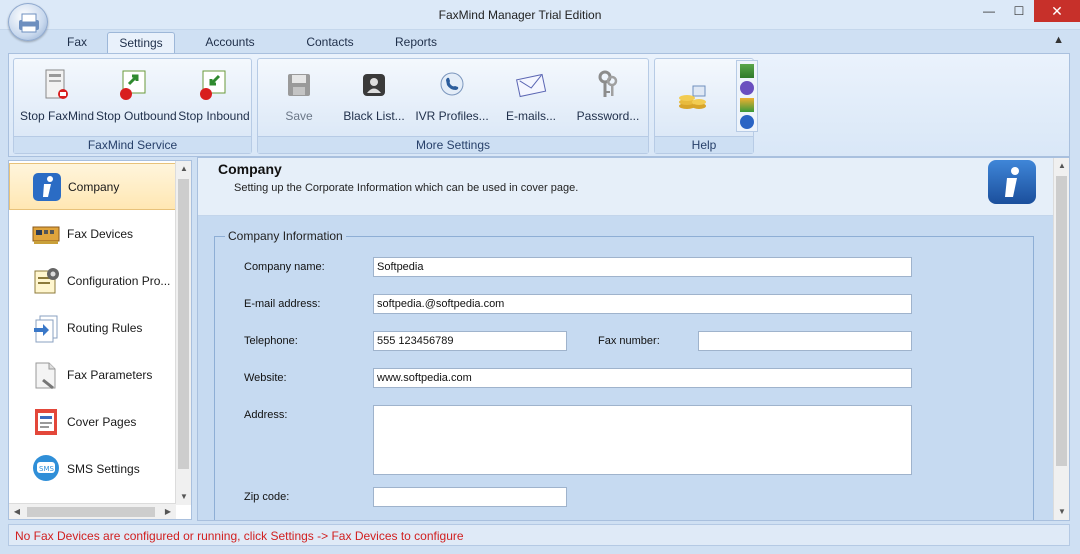 The image size is (1080, 554). Describe the element at coordinates (46, 422) in the screenshot. I see `cover-pages-icon` at that location.